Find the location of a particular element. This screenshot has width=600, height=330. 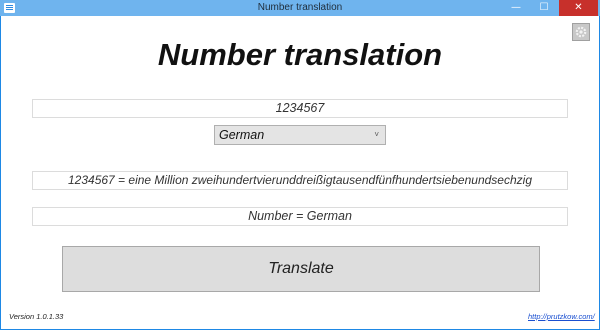

maximize-button: ☐ is located at coordinates (544, 8).